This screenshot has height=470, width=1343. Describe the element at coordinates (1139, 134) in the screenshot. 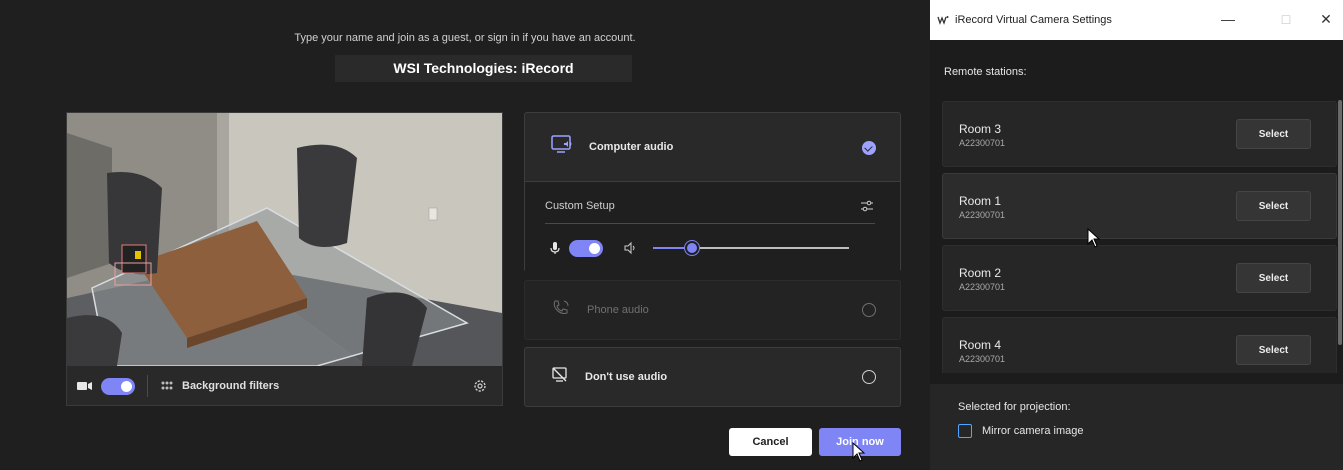

I see `station-item: Room 3 A22300701 Select` at that location.